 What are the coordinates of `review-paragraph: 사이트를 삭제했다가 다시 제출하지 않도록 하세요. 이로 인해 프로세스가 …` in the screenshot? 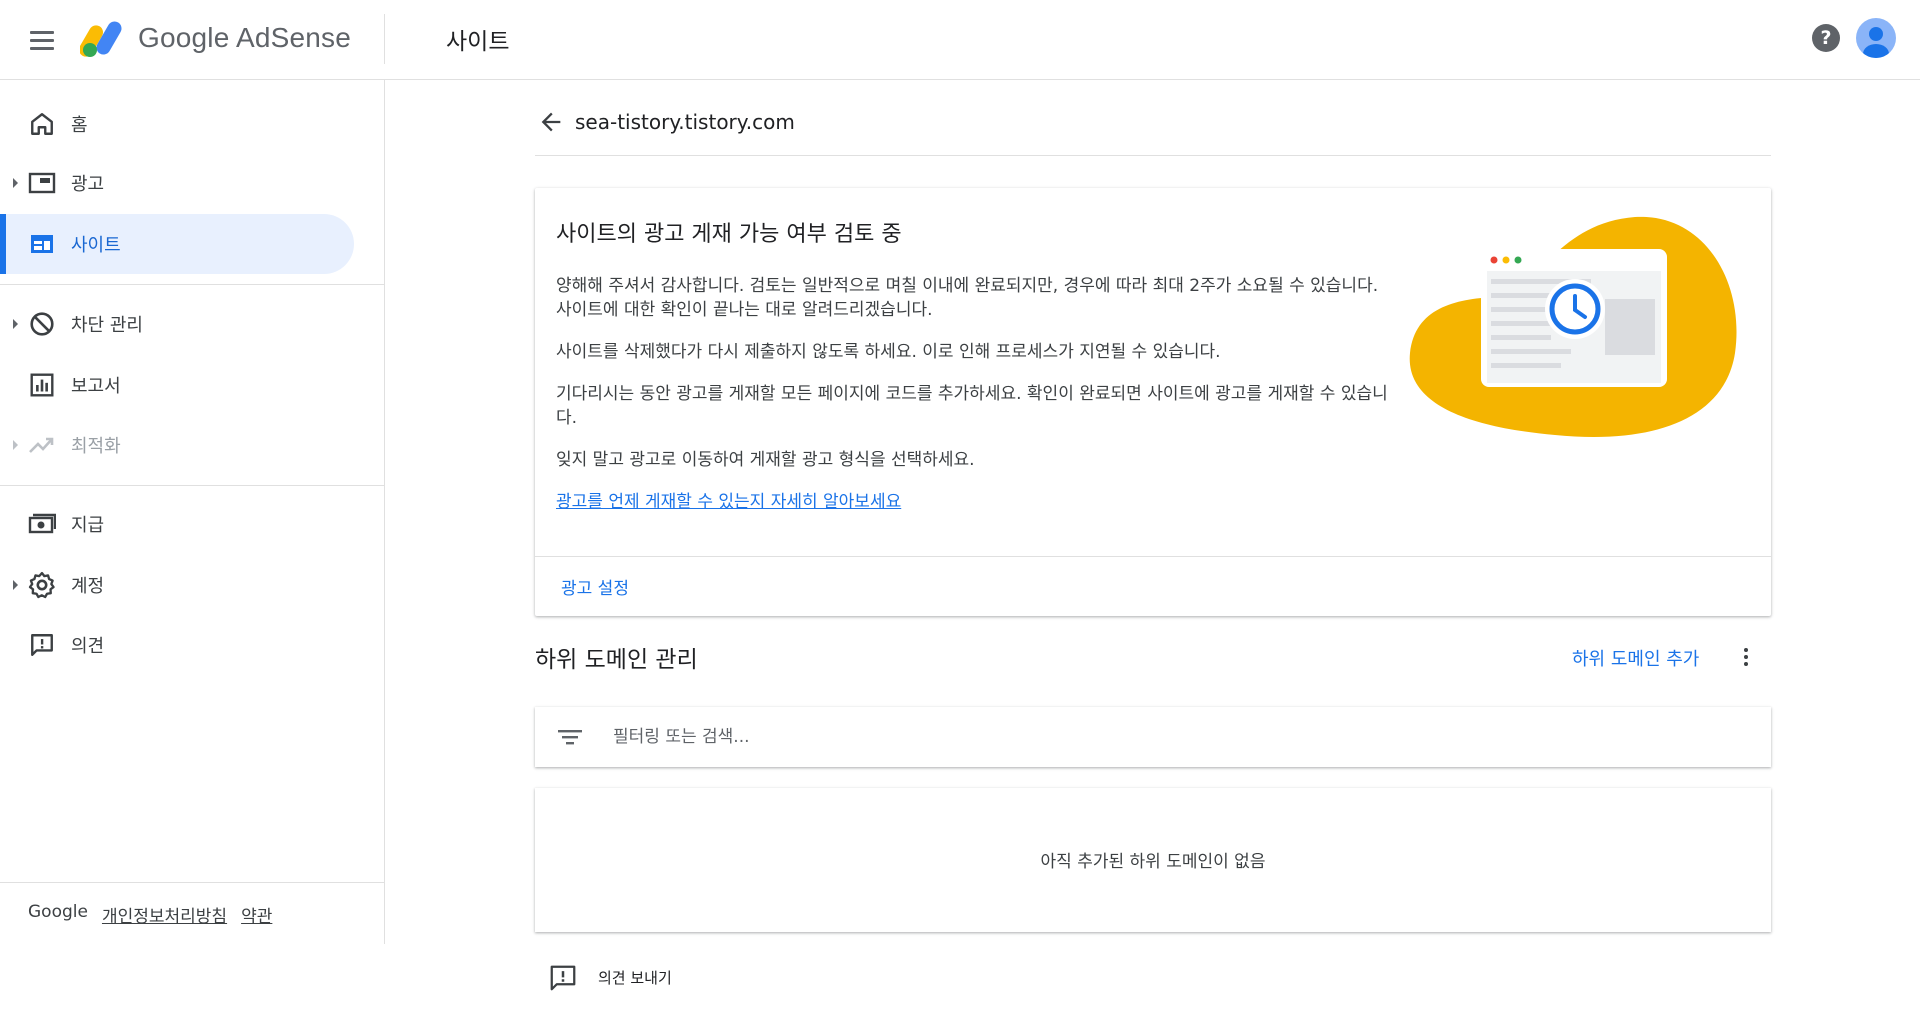 It's located at (888, 352).